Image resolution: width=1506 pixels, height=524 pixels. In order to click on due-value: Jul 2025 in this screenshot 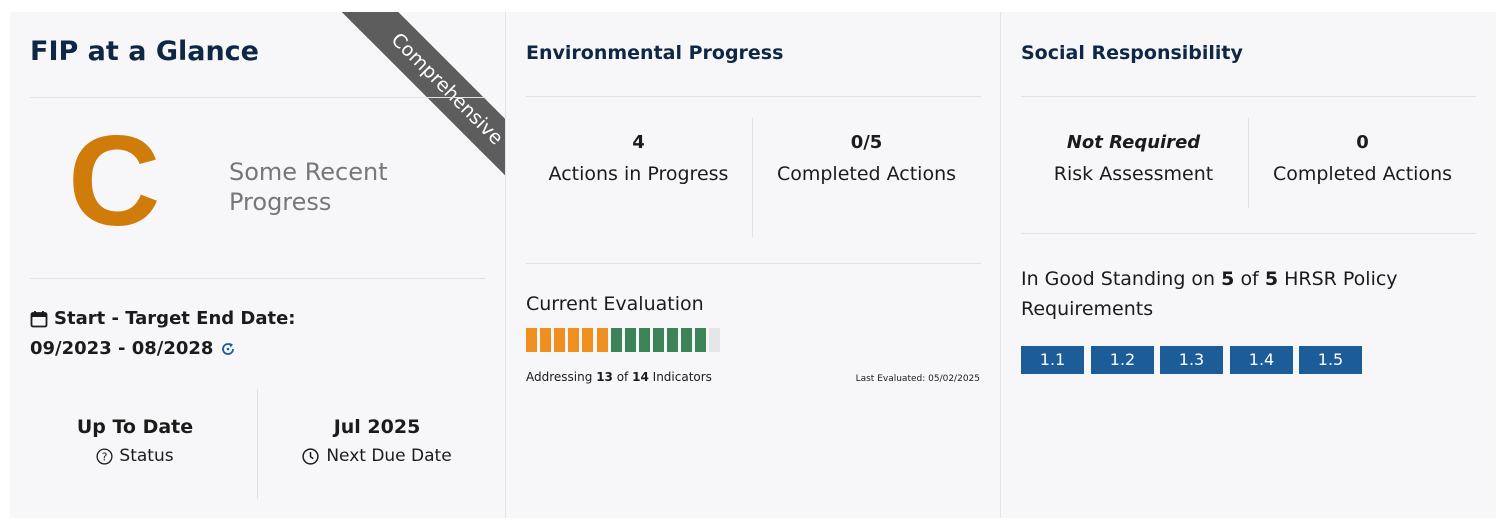, I will do `click(377, 427)`.